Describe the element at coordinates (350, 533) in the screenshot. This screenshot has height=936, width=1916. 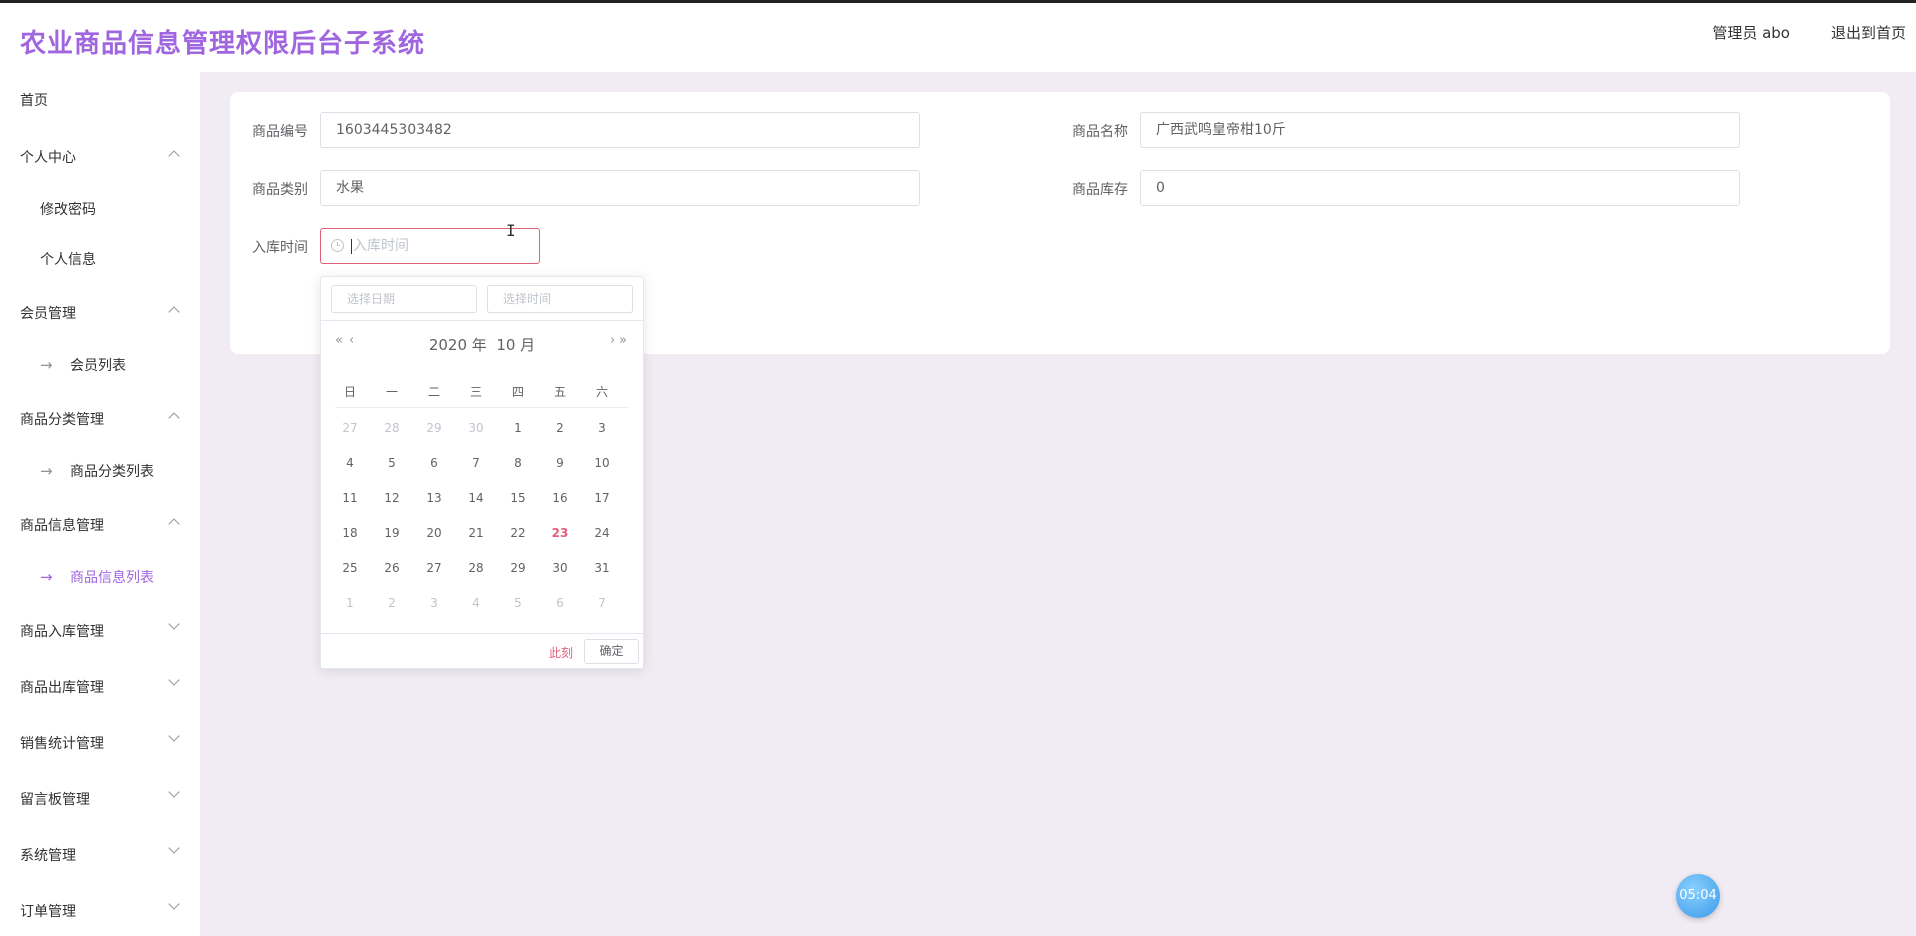
I see `calendar-day: 18` at that location.